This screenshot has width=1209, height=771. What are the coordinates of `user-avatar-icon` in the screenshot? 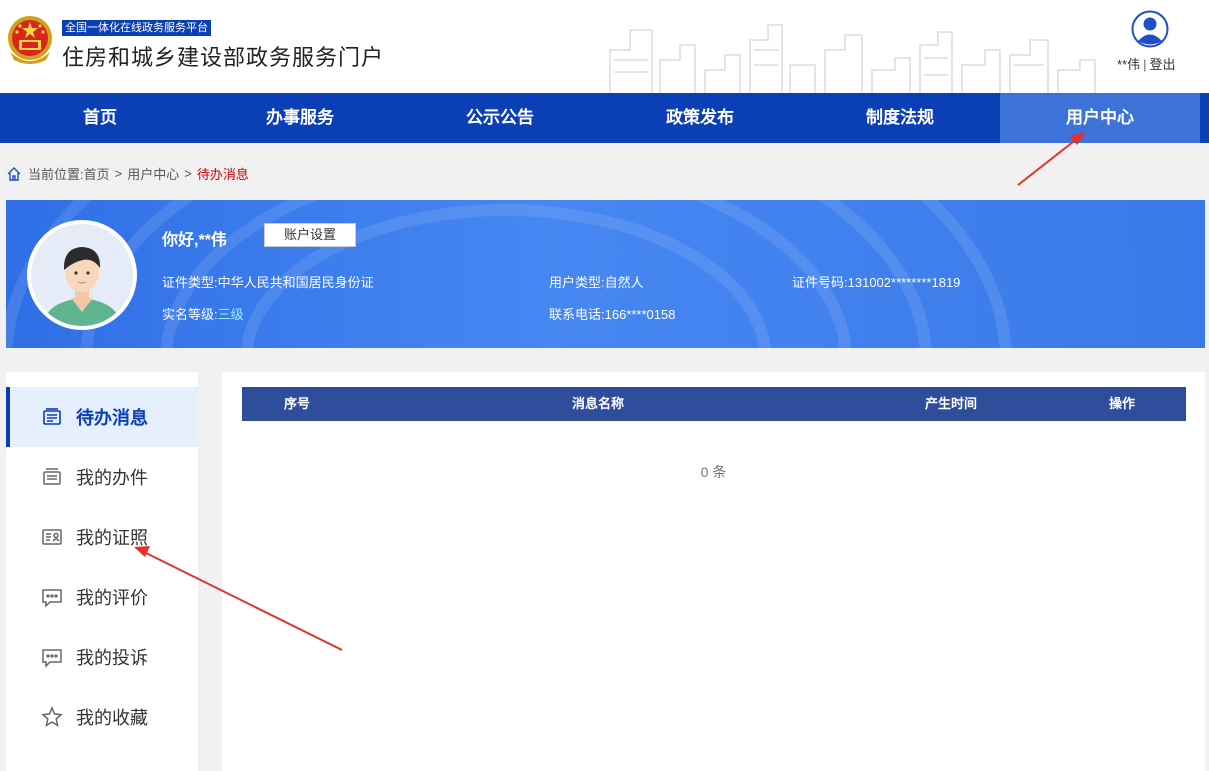 It's located at (1150, 29).